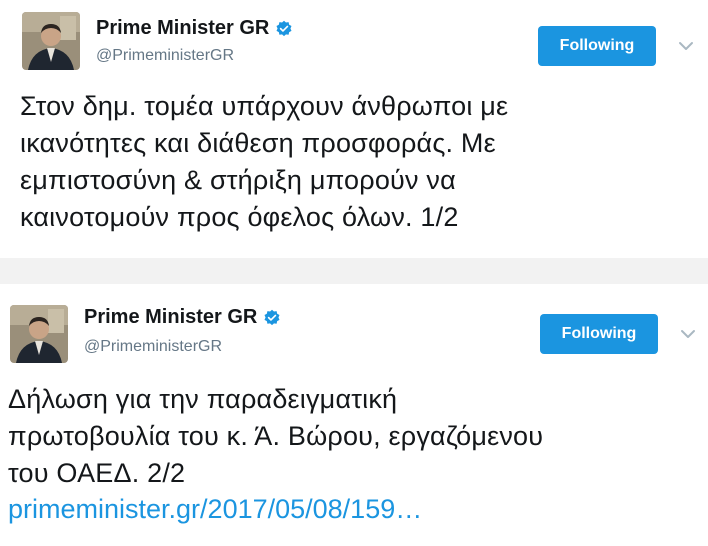 This screenshot has width=708, height=546. What do you see at coordinates (354, 271) in the screenshot?
I see `tweet-separator` at bounding box center [354, 271].